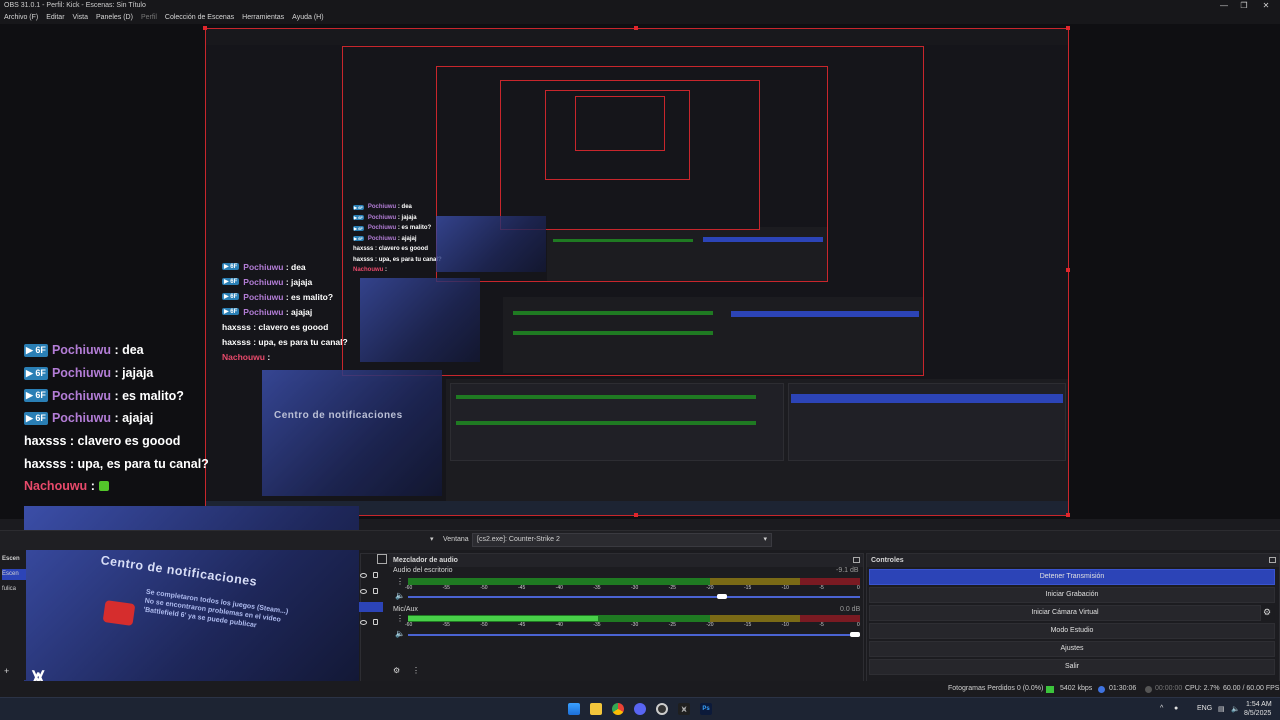 This screenshot has width=1280, height=720. What do you see at coordinates (662, 709) in the screenshot?
I see `obs-icon` at bounding box center [662, 709].